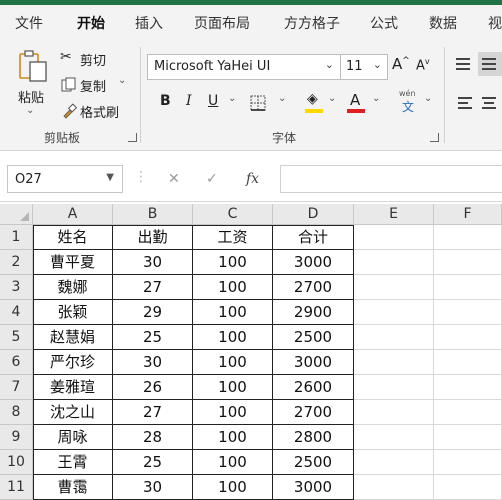 This screenshot has height=500, width=502. What do you see at coordinates (16, 237) in the screenshot?
I see `row-header-1: 1` at bounding box center [16, 237].